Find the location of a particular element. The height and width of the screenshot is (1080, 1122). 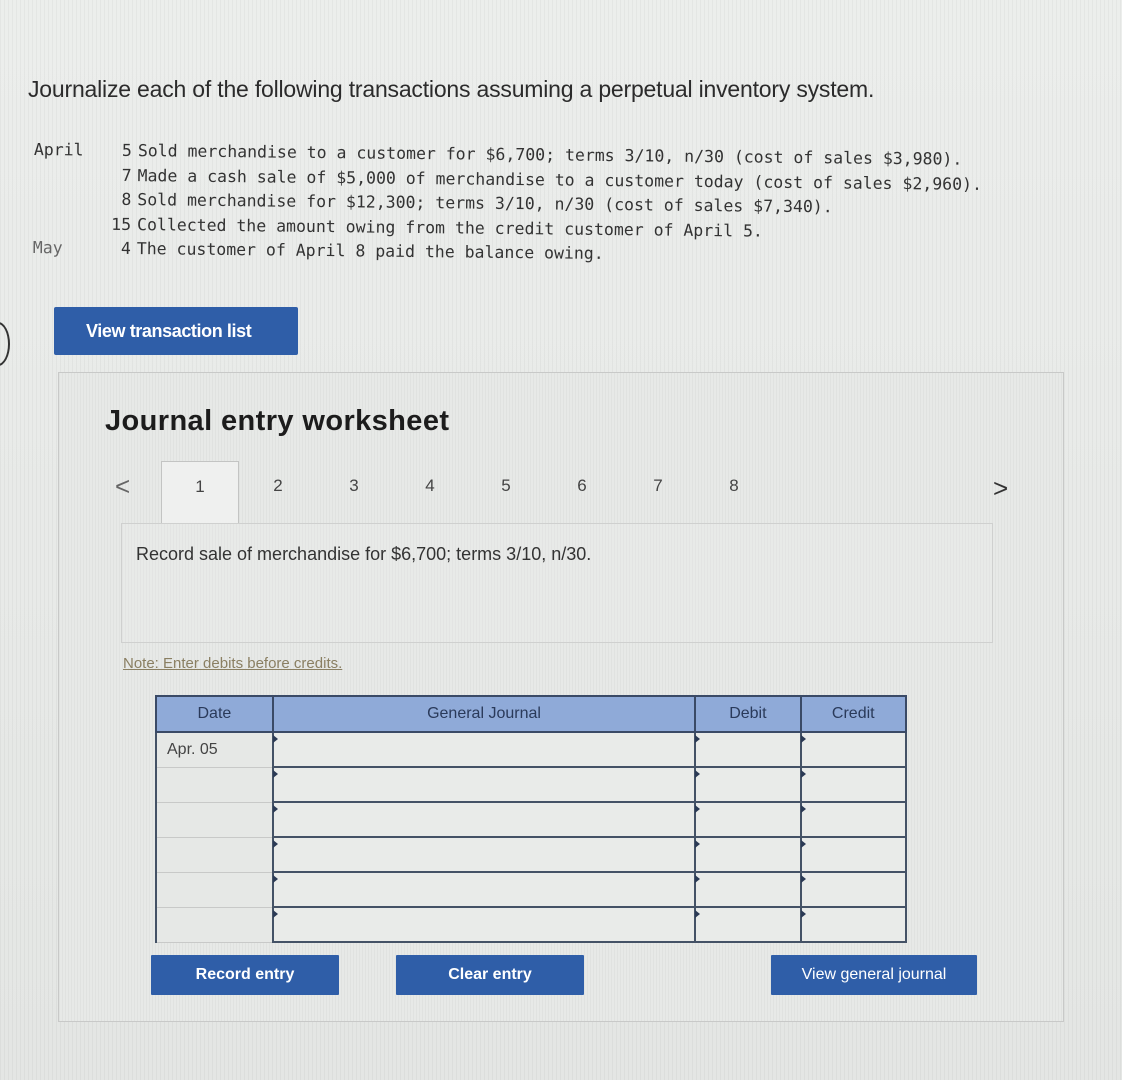

header-debit: Debit is located at coordinates (748, 714).